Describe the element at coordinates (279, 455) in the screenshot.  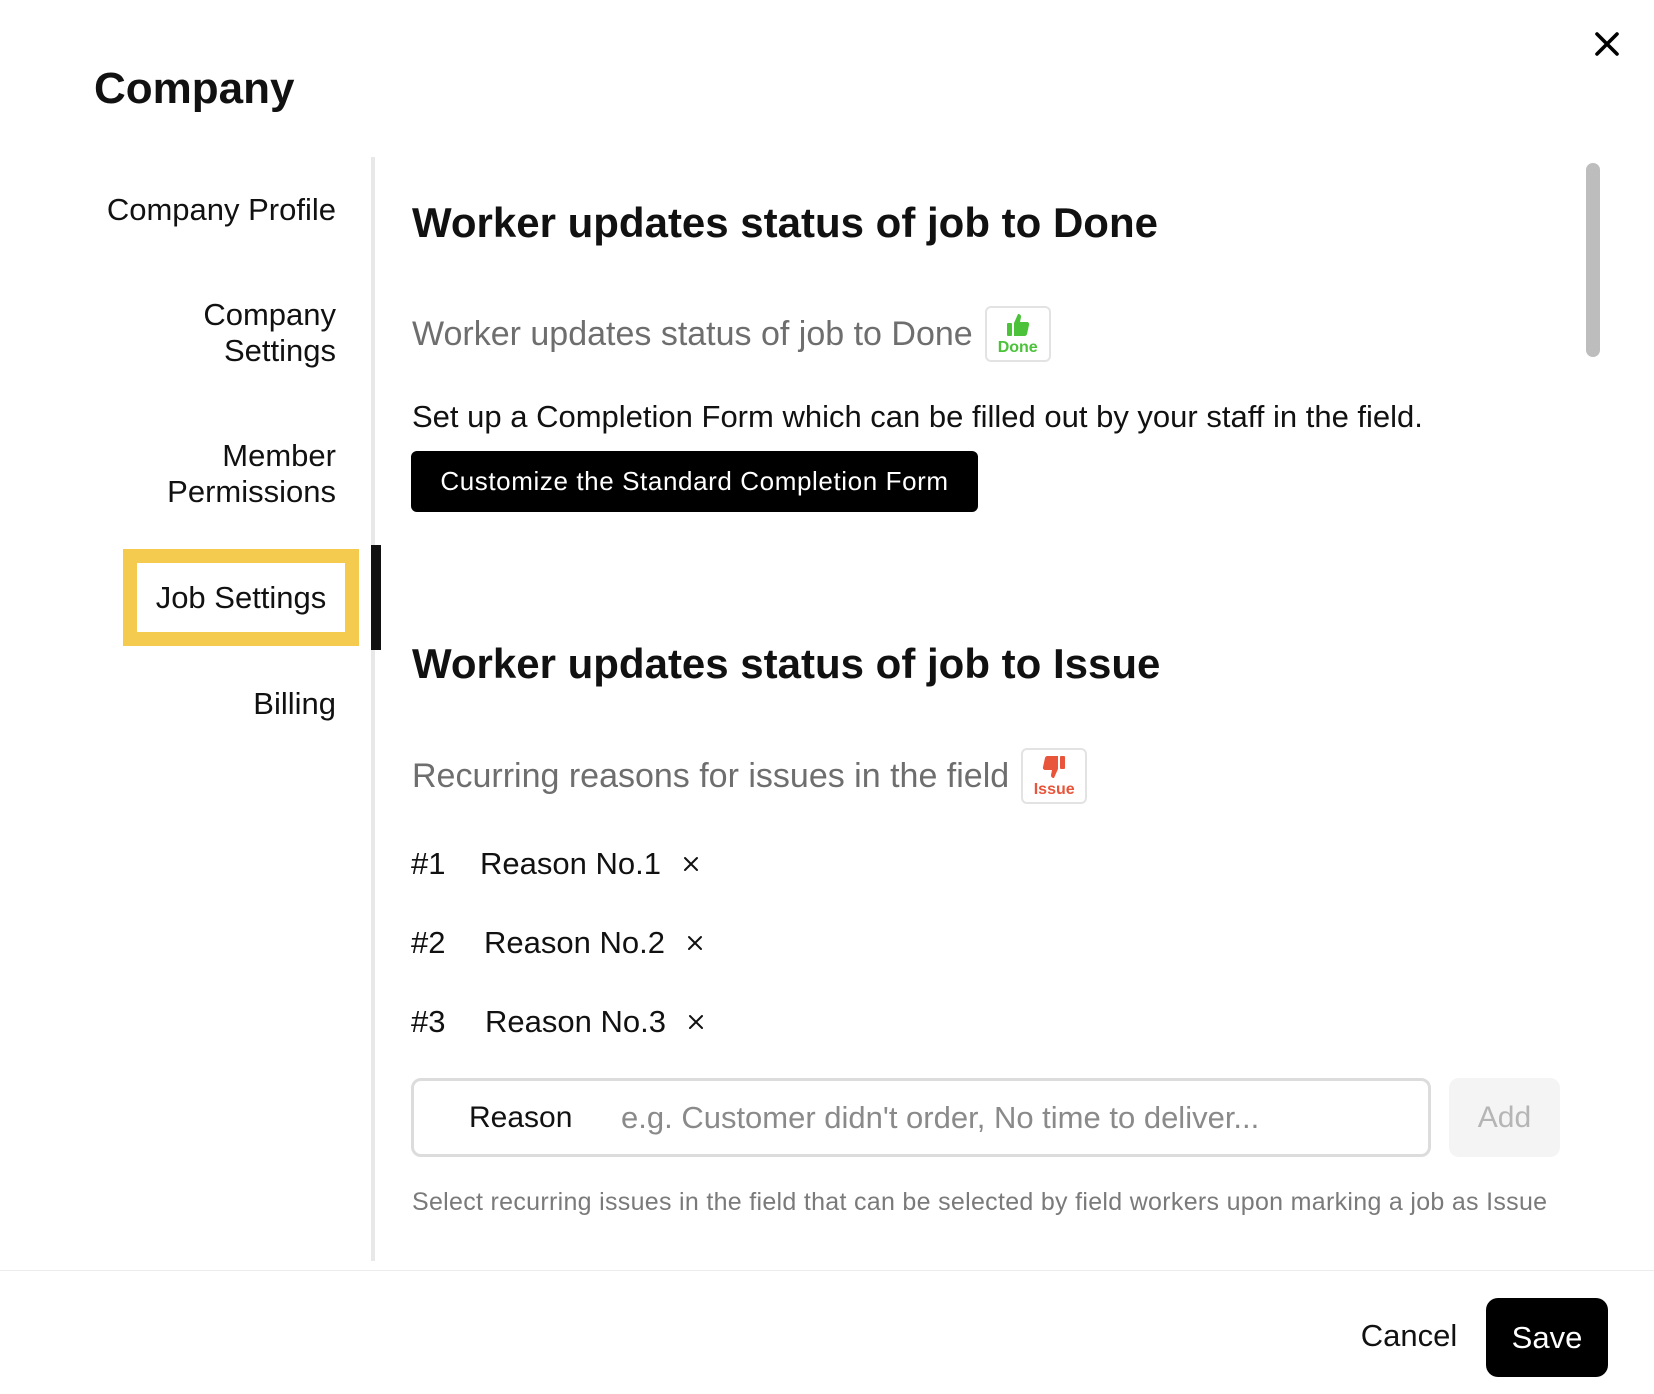
I see `sidebar-item-label: Member` at that location.